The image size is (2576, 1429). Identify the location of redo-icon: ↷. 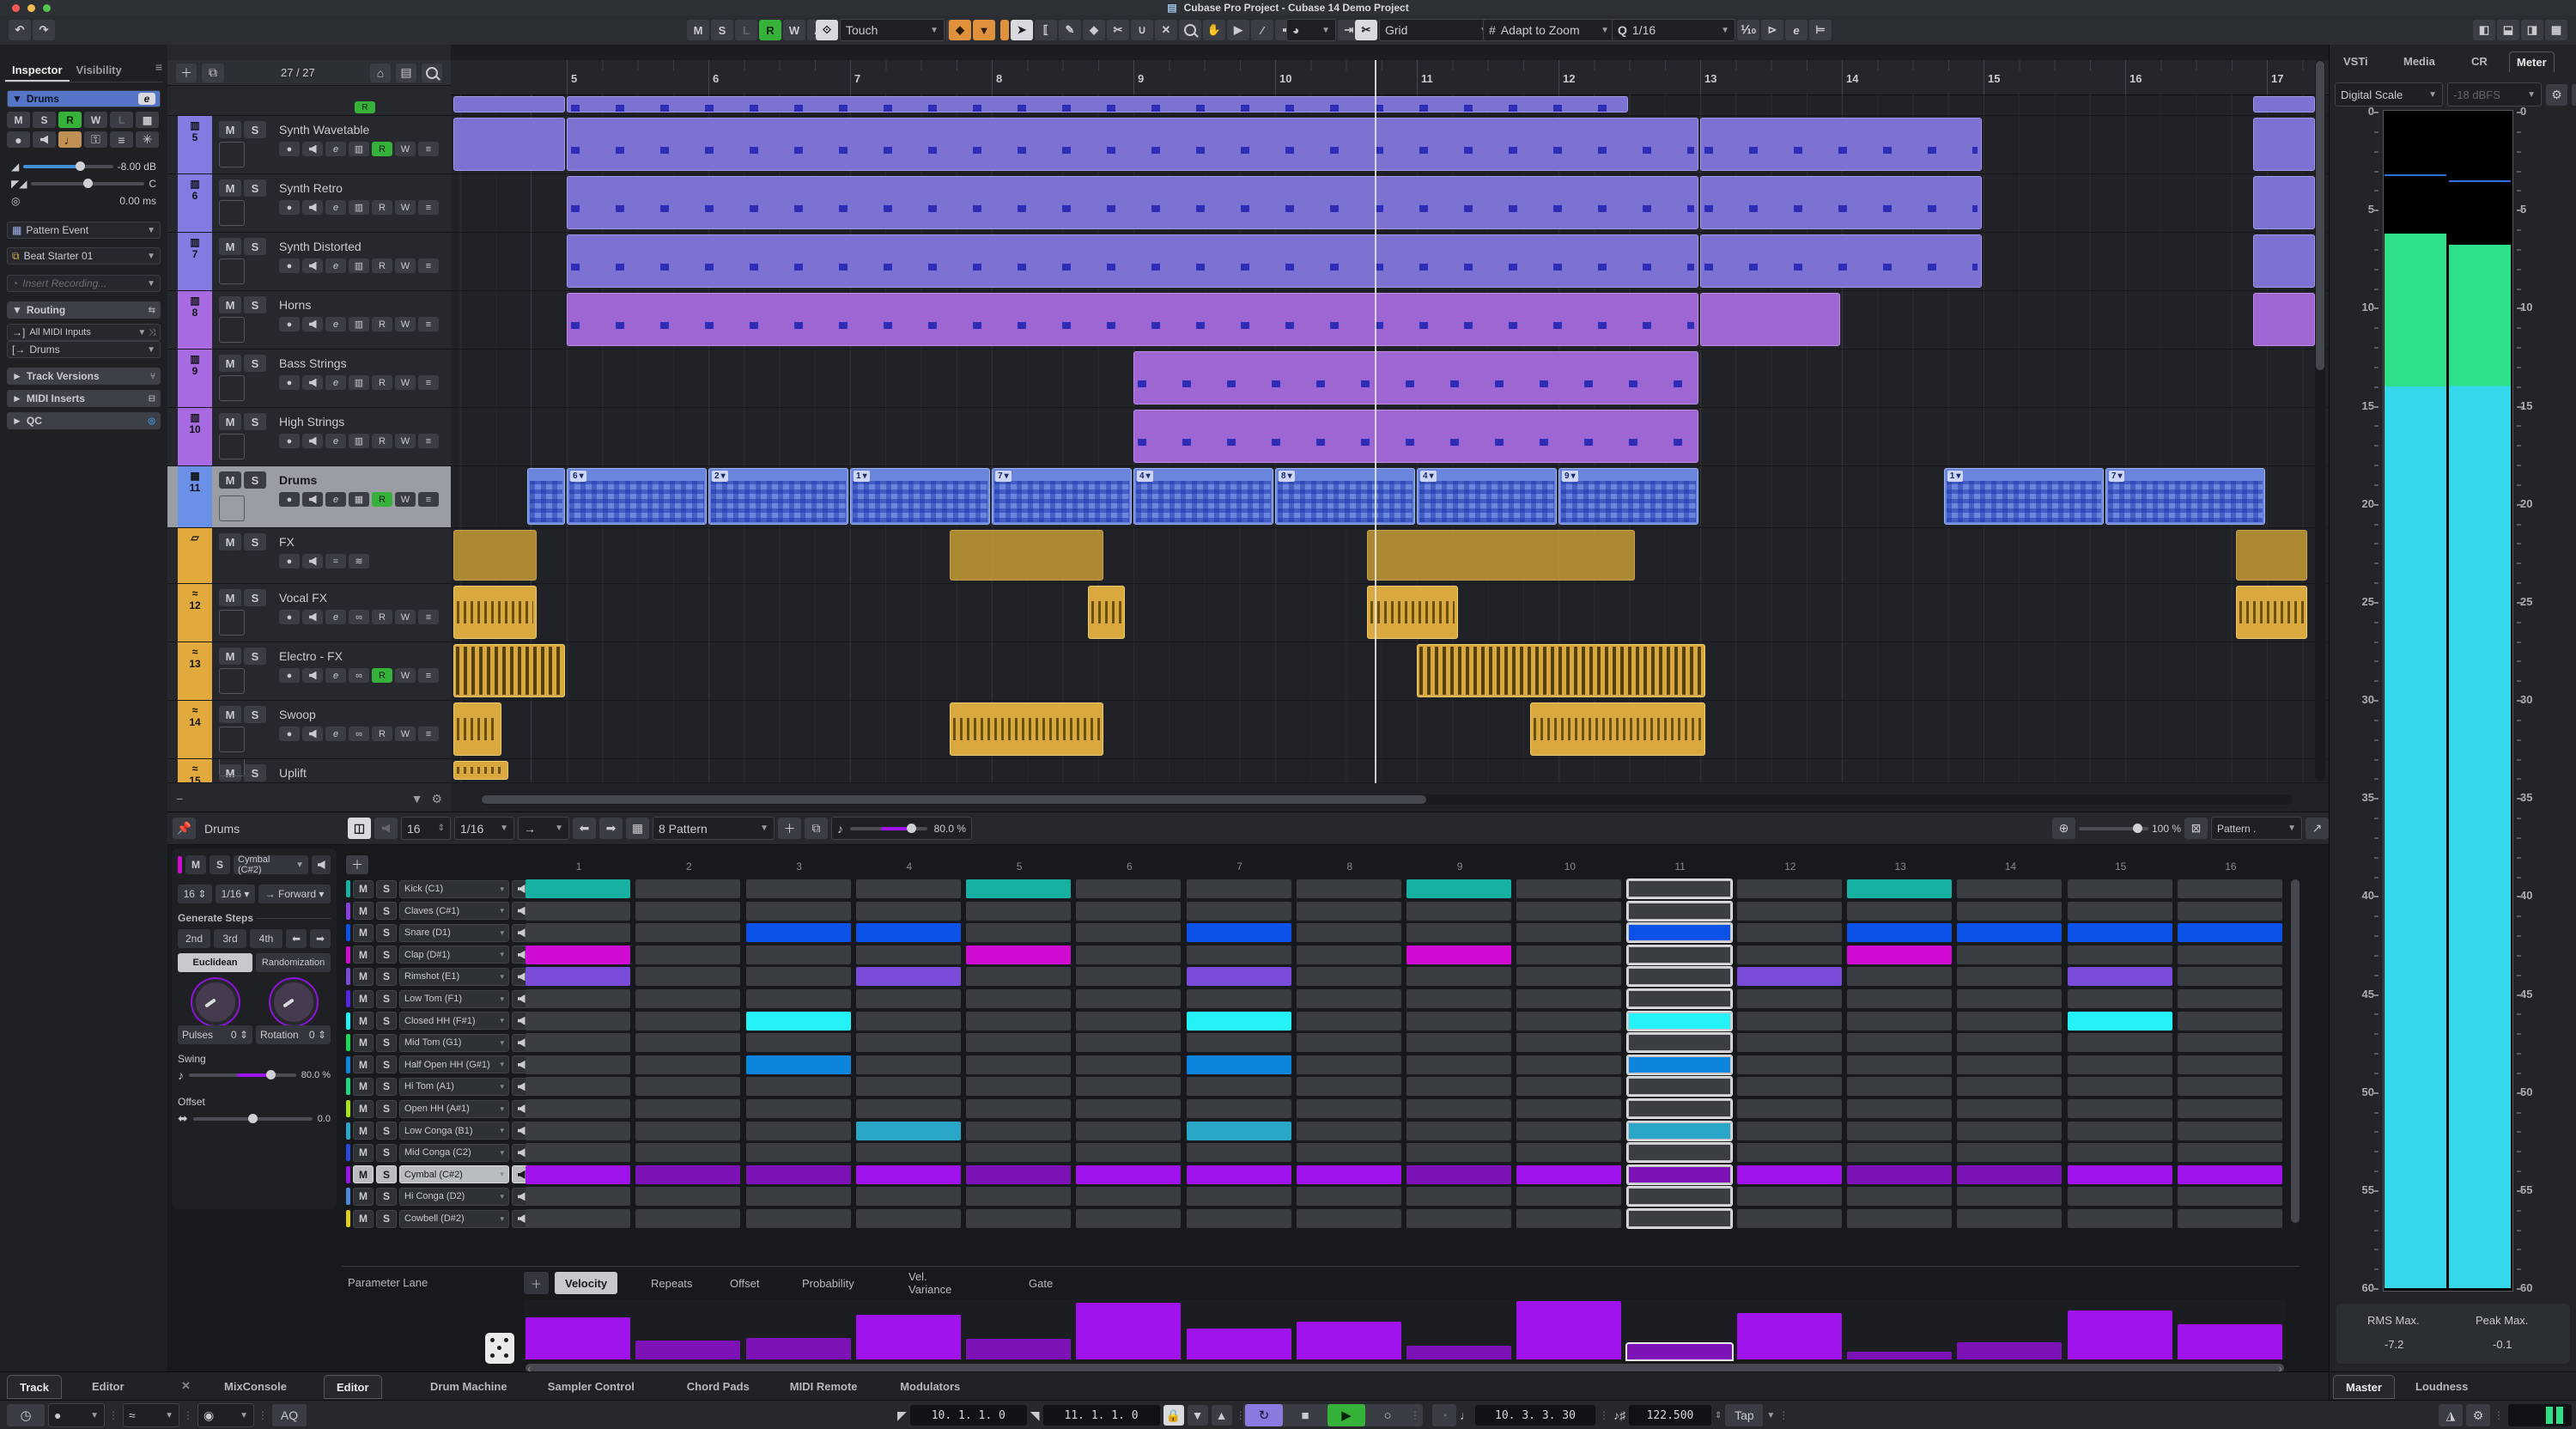
(44, 30).